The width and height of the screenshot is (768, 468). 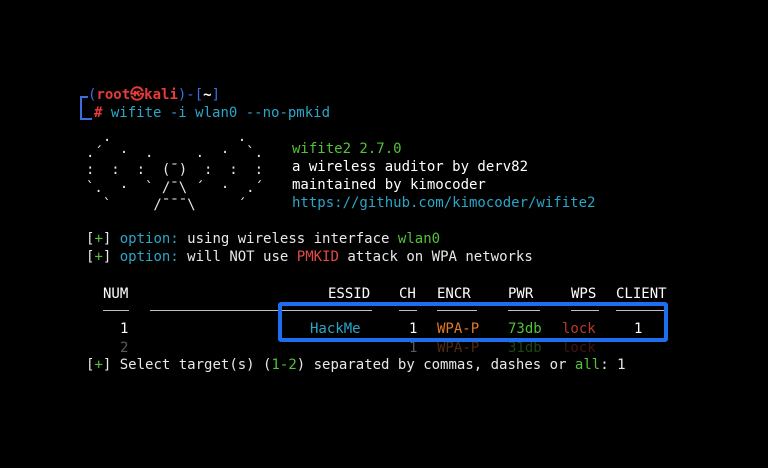 I want to click on header-wps: WPS, so click(x=584, y=294).